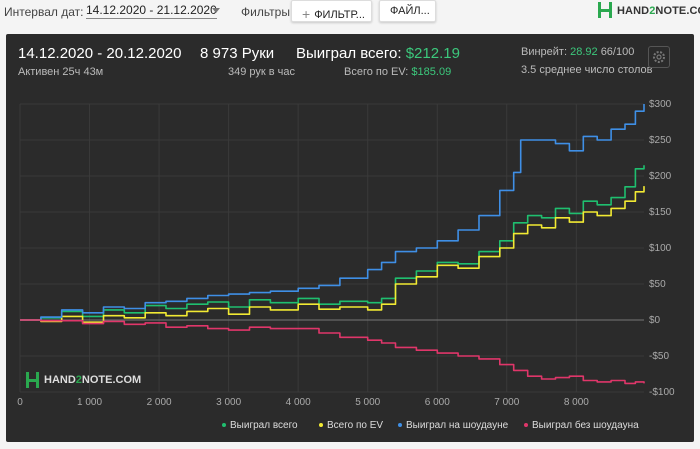 This screenshot has width=700, height=449. I want to click on interval-label: Интервал дат:, so click(44, 12).